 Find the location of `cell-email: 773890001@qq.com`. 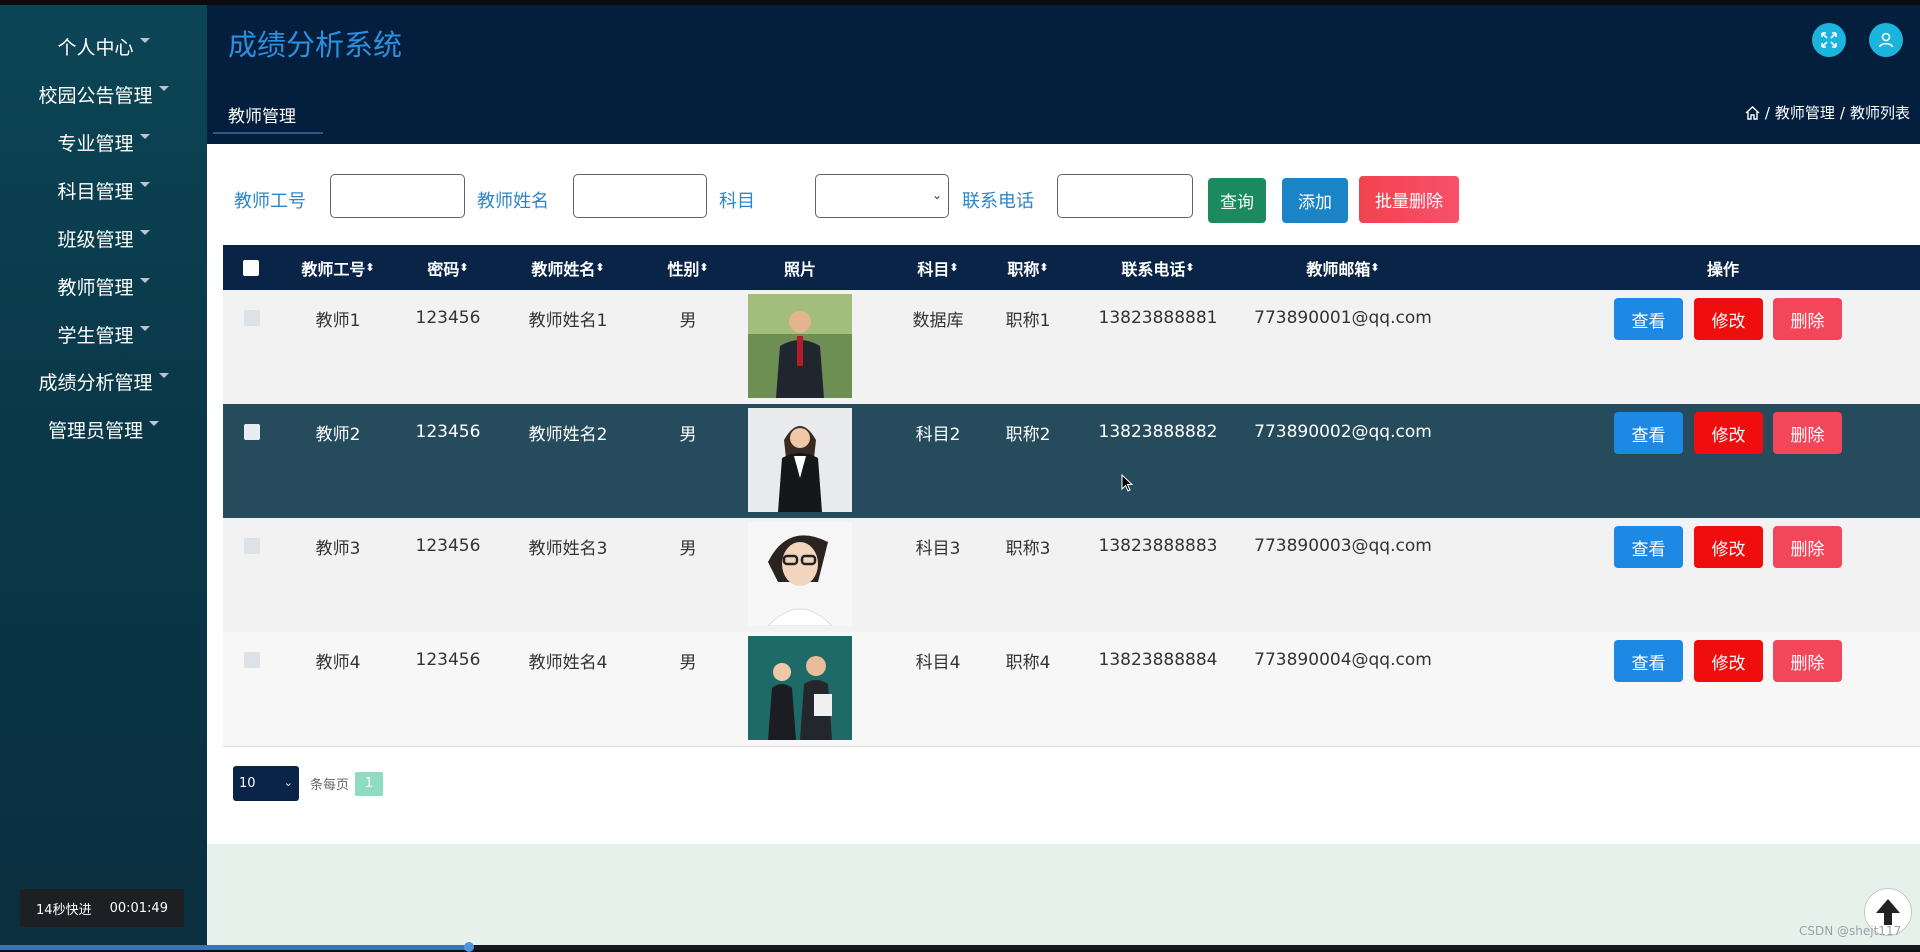

cell-email: 773890001@qq.com is located at coordinates (1343, 318).